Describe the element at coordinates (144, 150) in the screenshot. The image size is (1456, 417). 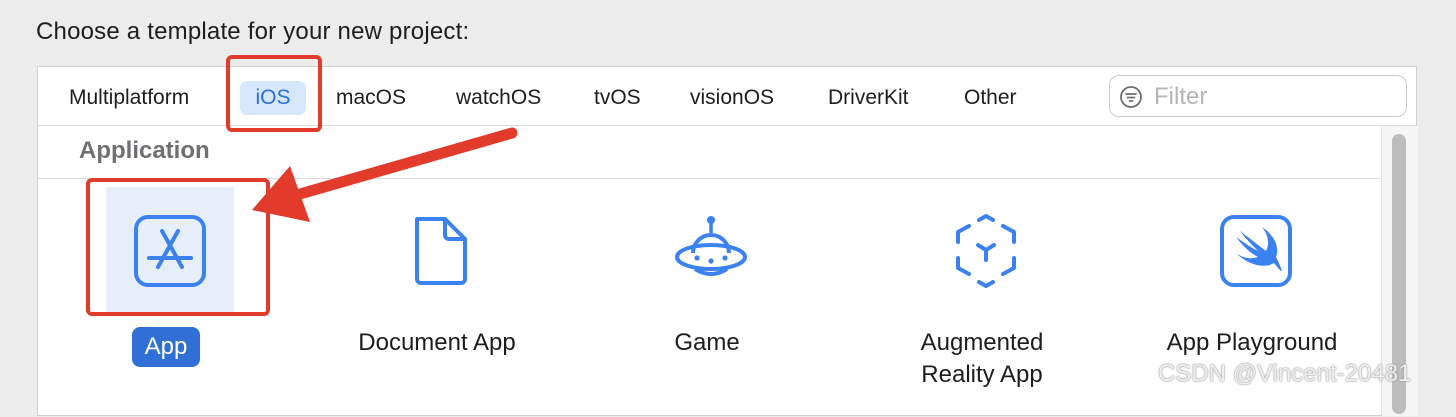
I see `section-title: Application` at that location.